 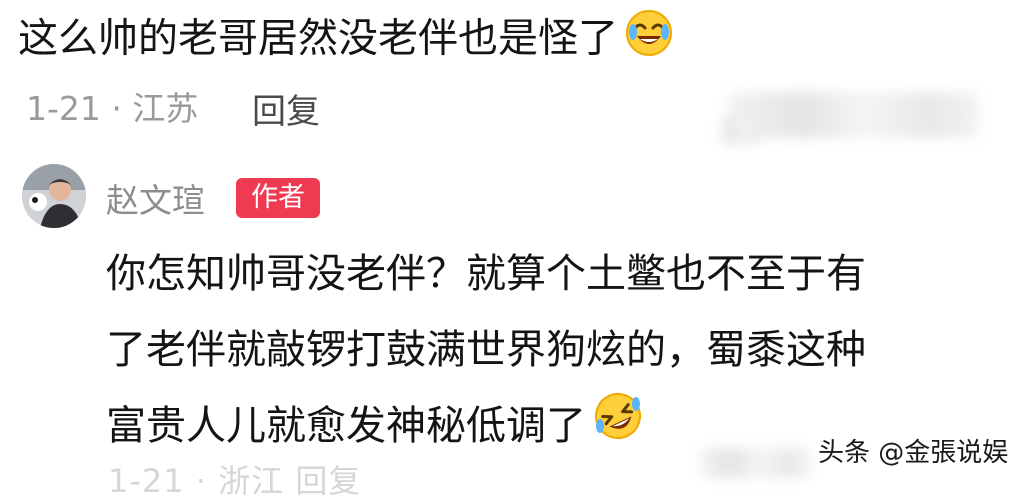 What do you see at coordinates (740, 130) in the screenshot?
I see `blurred-region-small` at bounding box center [740, 130].